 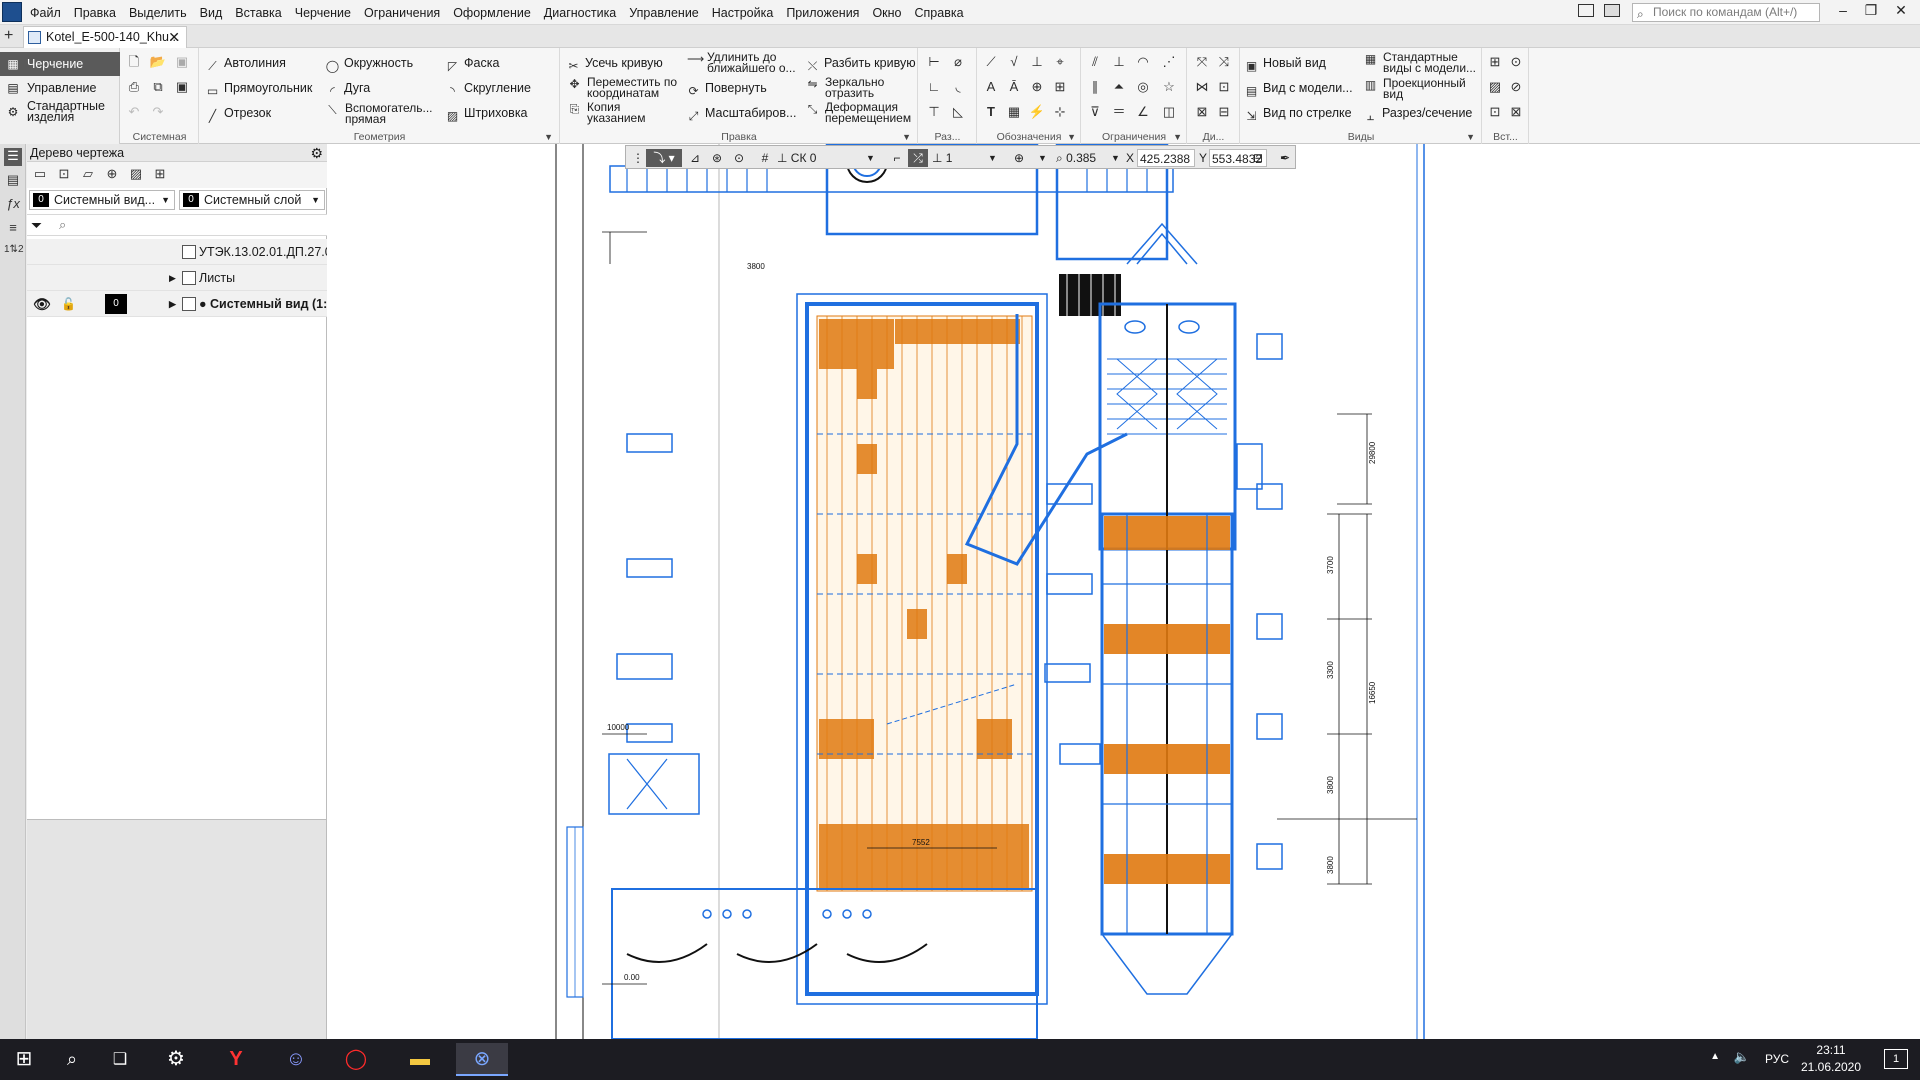 What do you see at coordinates (991, 112) in the screenshot?
I see `text-icon: T` at bounding box center [991, 112].